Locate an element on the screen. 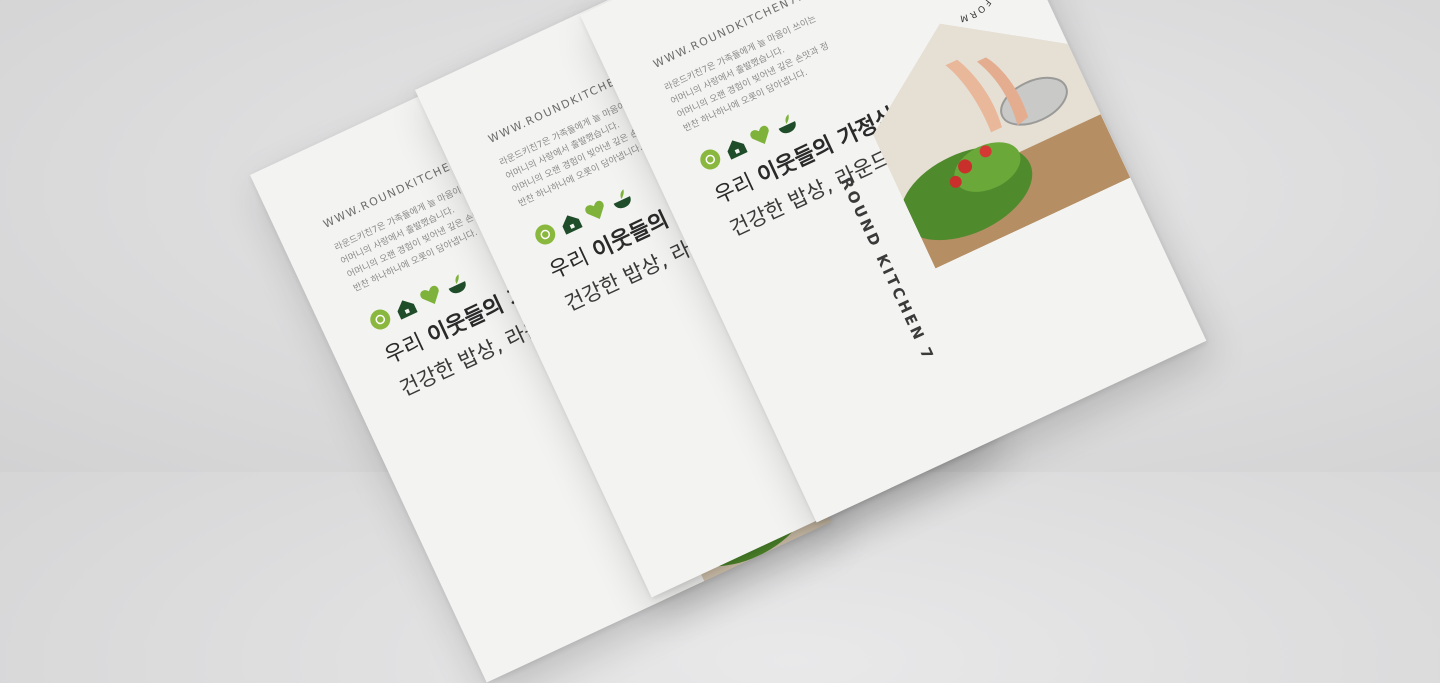  svg-text: HOMEMADE RECIPE PLATFORM is located at coordinates (955, 19).